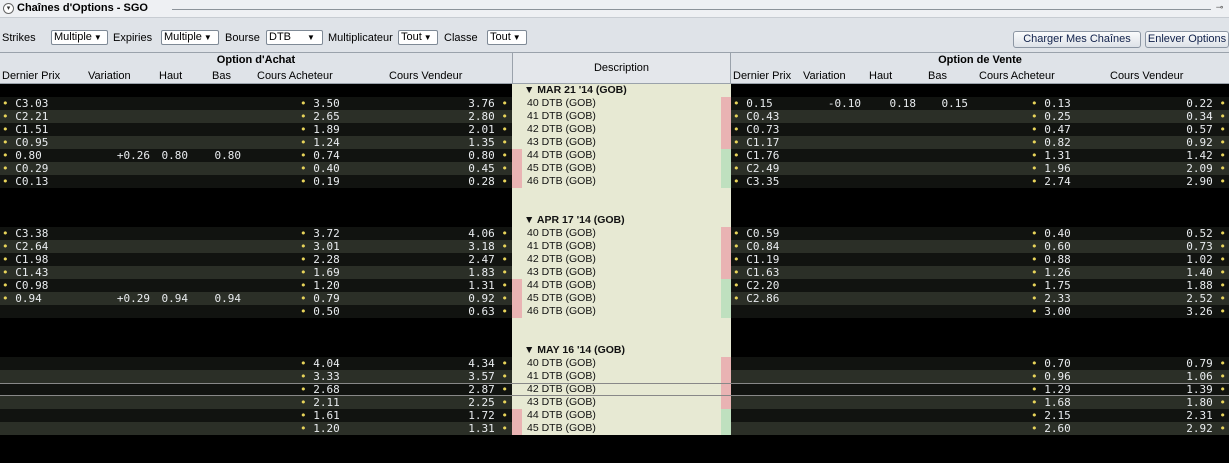  I want to click on put-bid-cell: • 1.29, so click(1060, 389).